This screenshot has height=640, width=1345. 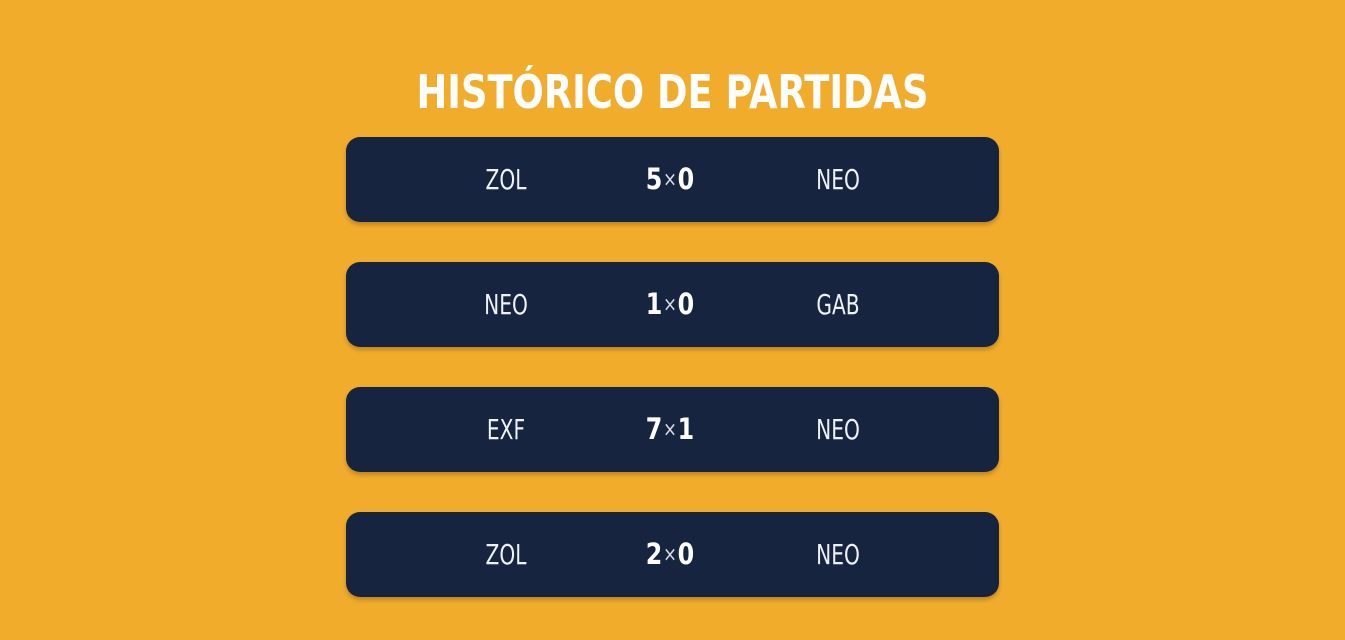 I want to click on match-card: NEO 1×0 GAB, so click(x=672, y=304).